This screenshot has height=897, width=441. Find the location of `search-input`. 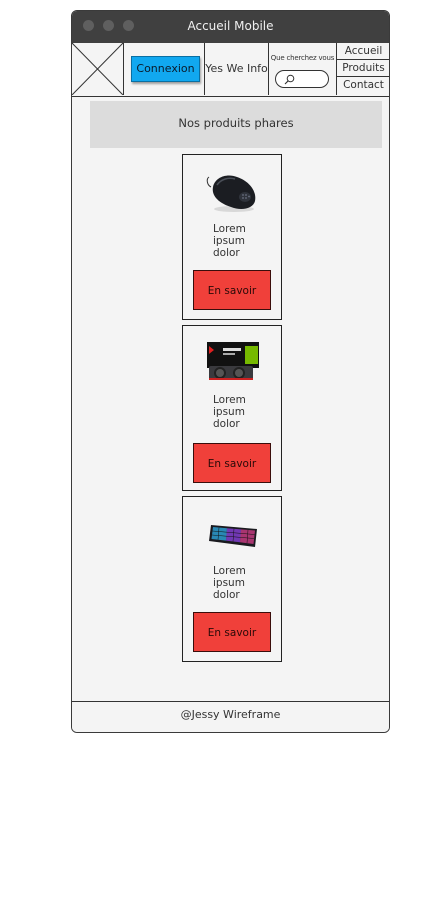

search-input is located at coordinates (309, 79).